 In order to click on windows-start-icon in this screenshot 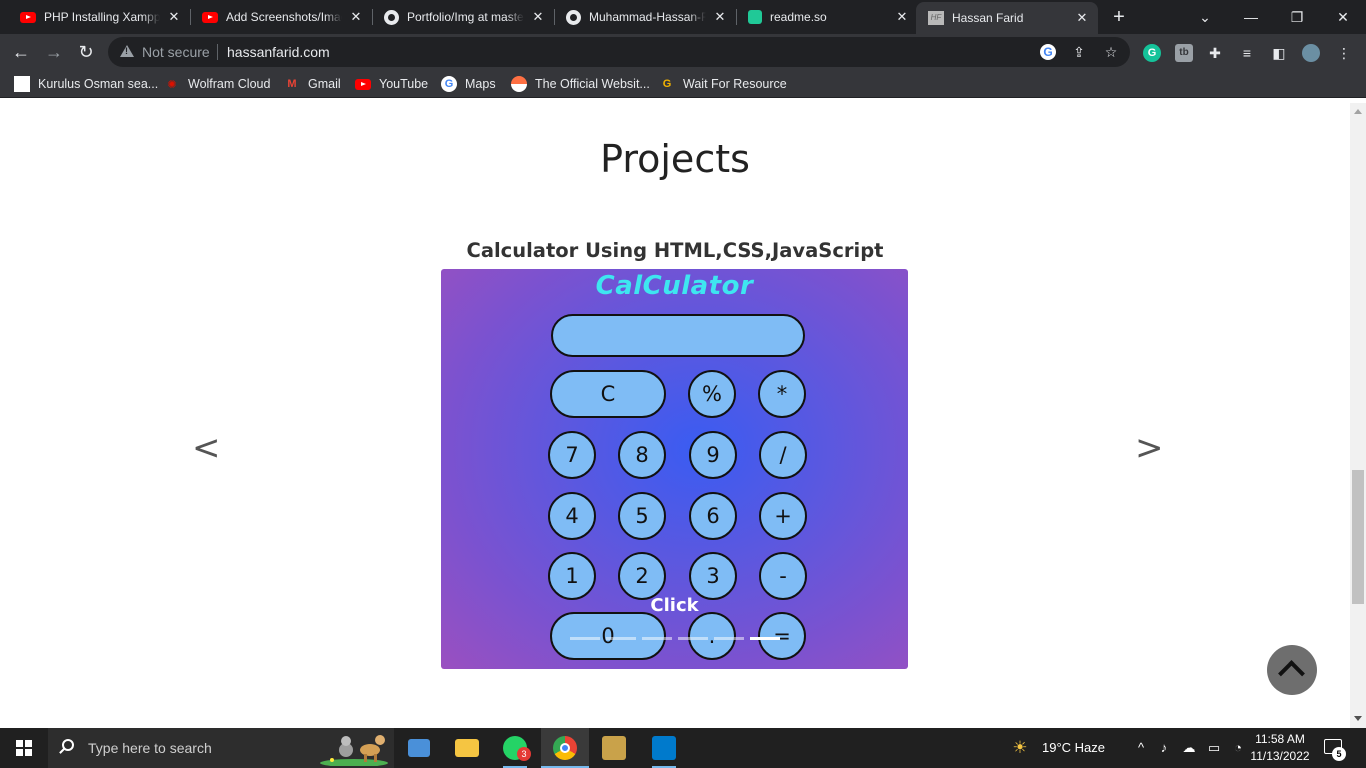, I will do `click(24, 748)`.